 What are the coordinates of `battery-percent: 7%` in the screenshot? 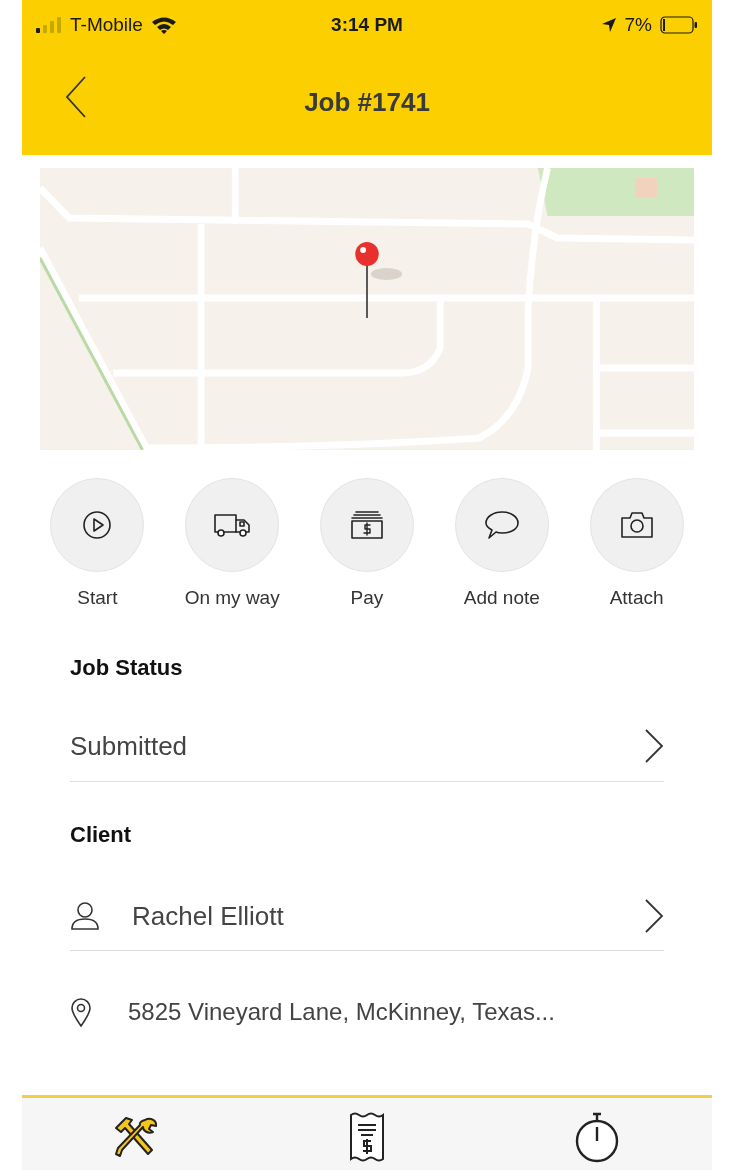 It's located at (638, 24).